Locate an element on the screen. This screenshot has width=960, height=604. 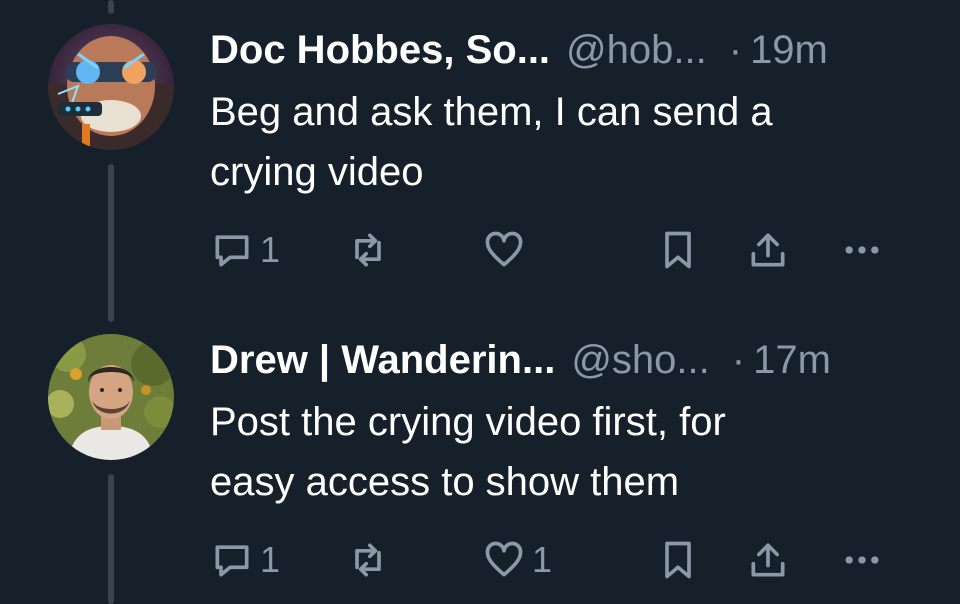
action-bar: 1 1 is located at coordinates (570, 560).